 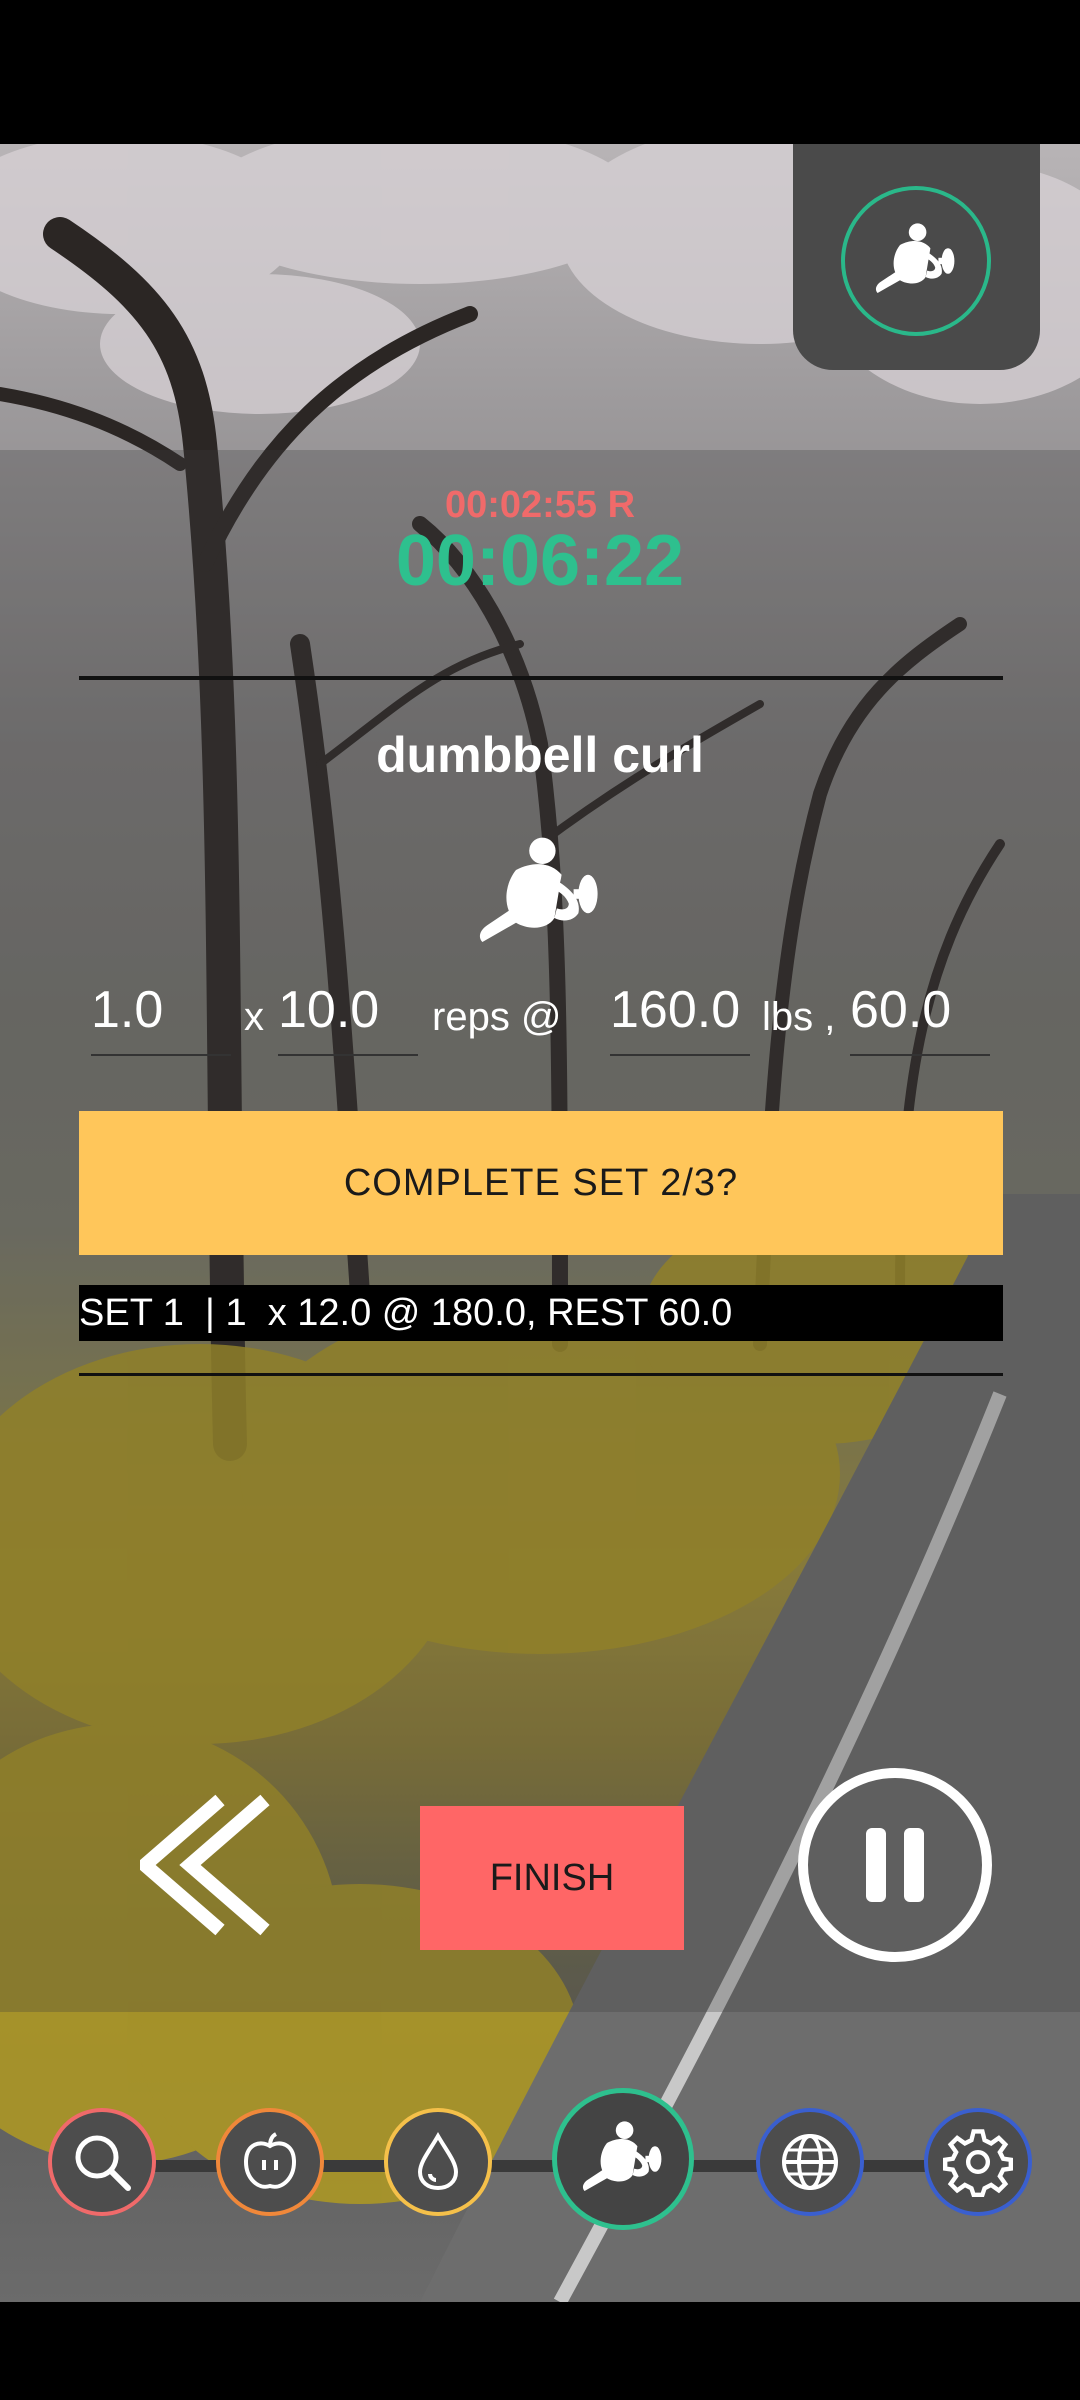 I want to click on exercise-title: dumbbell curl, so click(x=540, y=755).